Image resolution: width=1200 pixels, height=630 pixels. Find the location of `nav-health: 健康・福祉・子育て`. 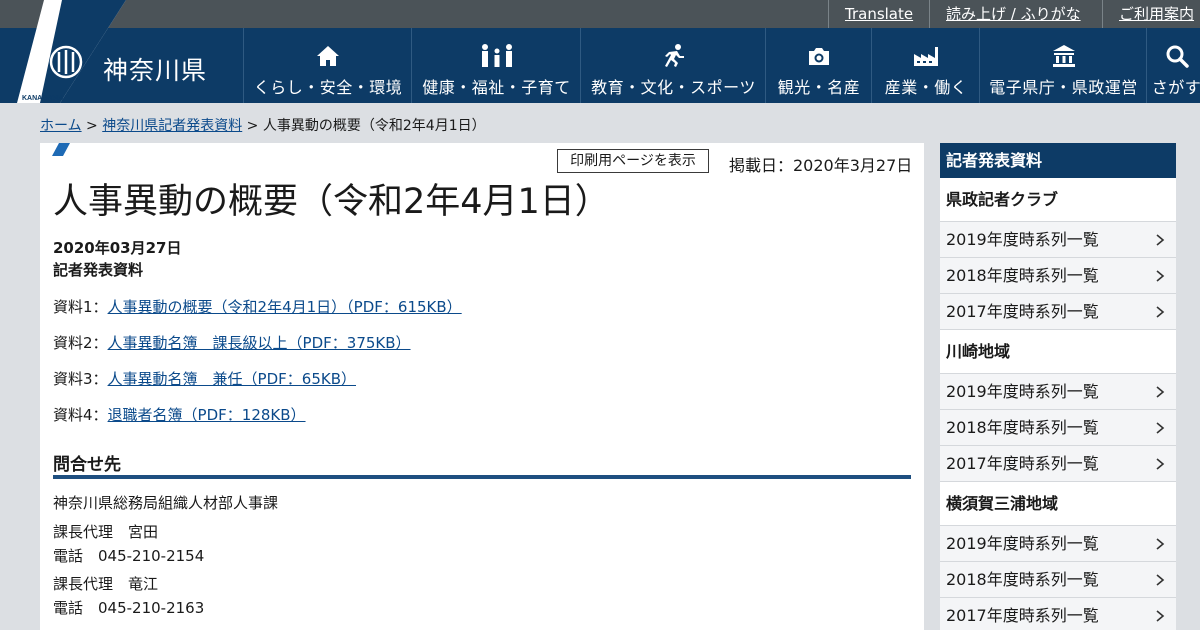

nav-health: 健康・福祉・子育て is located at coordinates (496, 65).